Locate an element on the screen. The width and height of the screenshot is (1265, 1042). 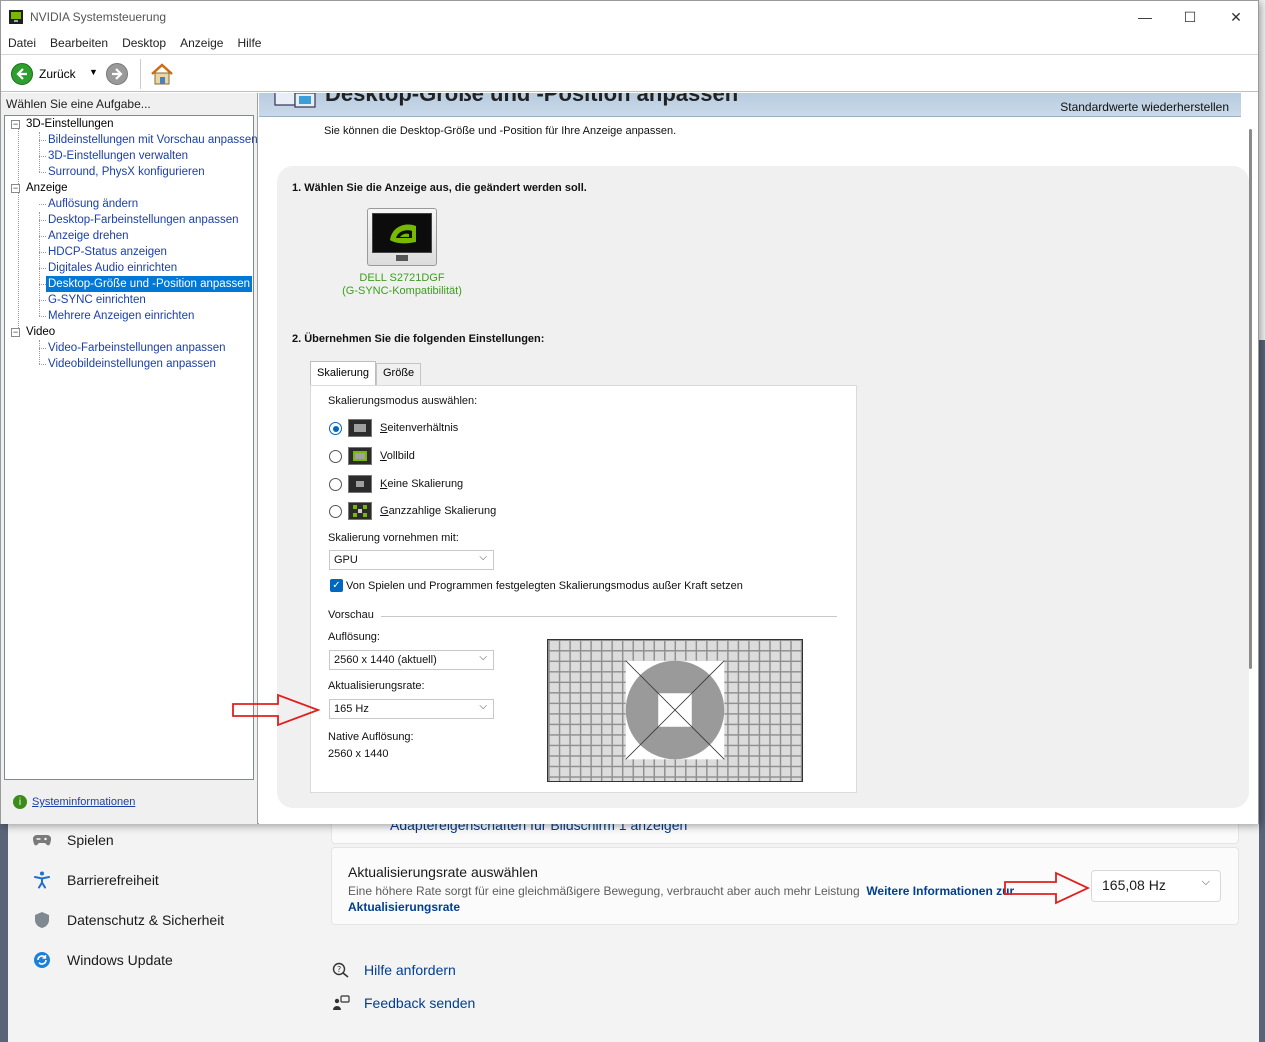
refresh-rate-select: 165,08 Hz ⌵ is located at coordinates (1156, 886).